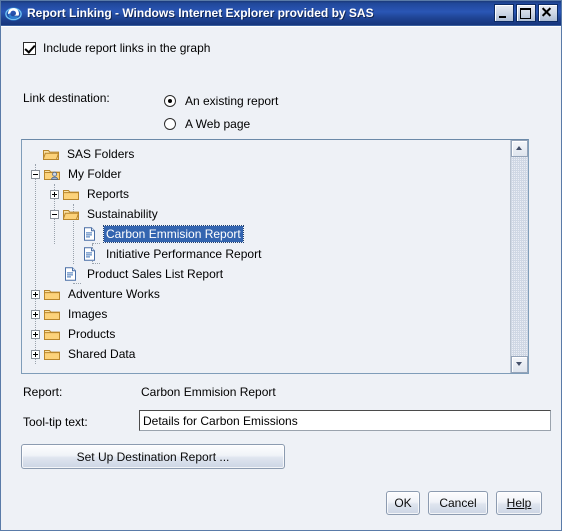  I want to click on radio-a-web-page: A Web page, so click(221, 124).